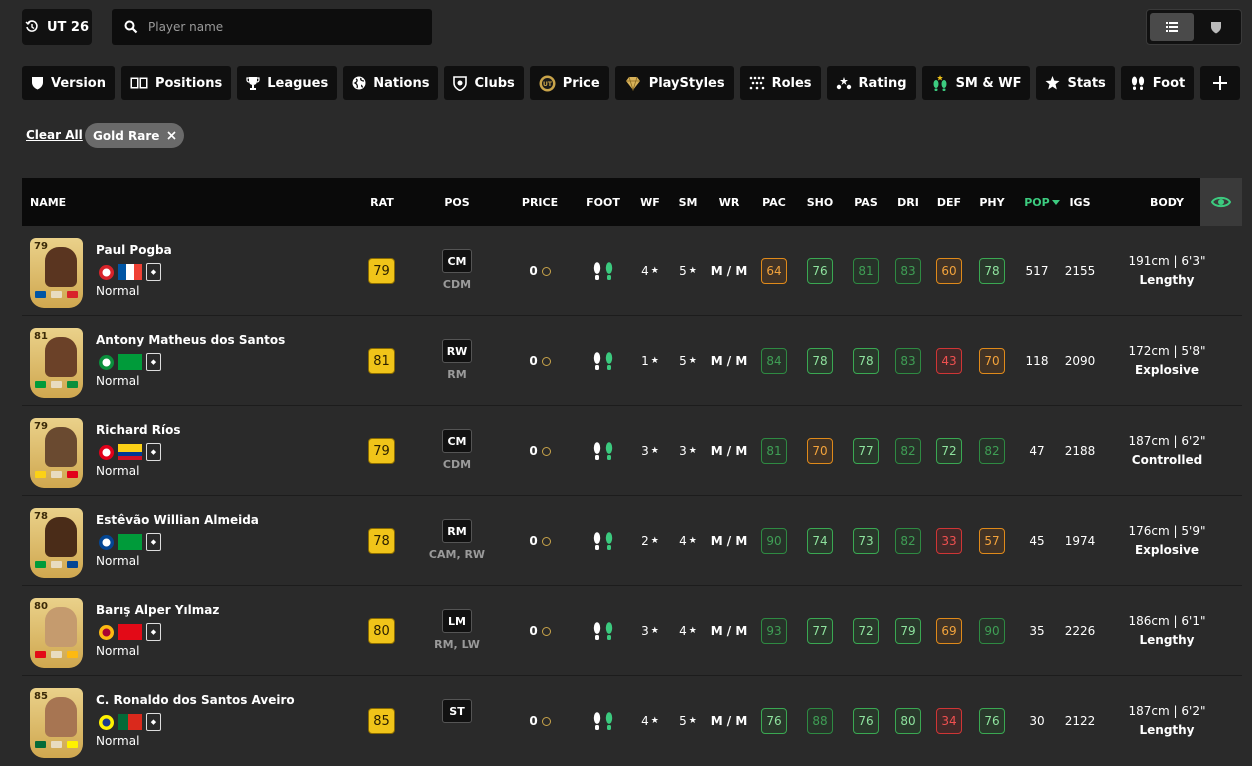 The height and width of the screenshot is (766, 1252). I want to click on filter-roles-button: Roles, so click(780, 83).